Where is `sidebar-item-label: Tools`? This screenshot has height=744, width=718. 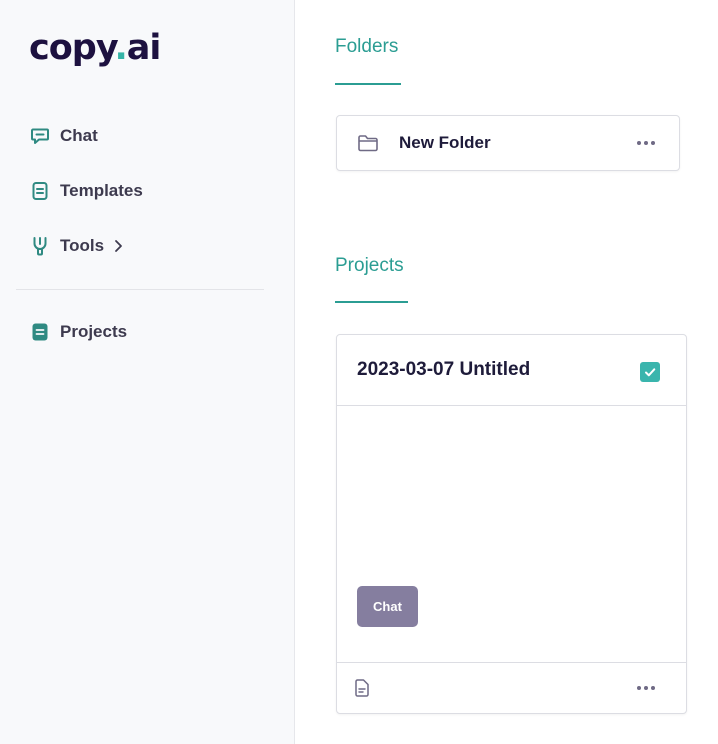 sidebar-item-label: Tools is located at coordinates (82, 245).